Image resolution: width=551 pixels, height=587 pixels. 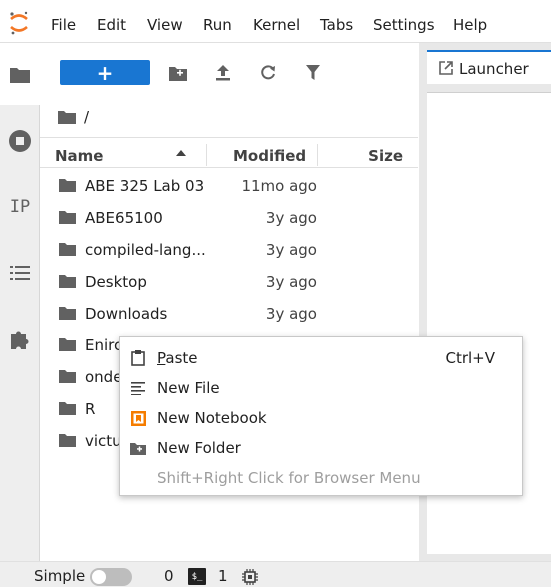 I want to click on menu-item-label: New Folder, so click(x=199, y=448).